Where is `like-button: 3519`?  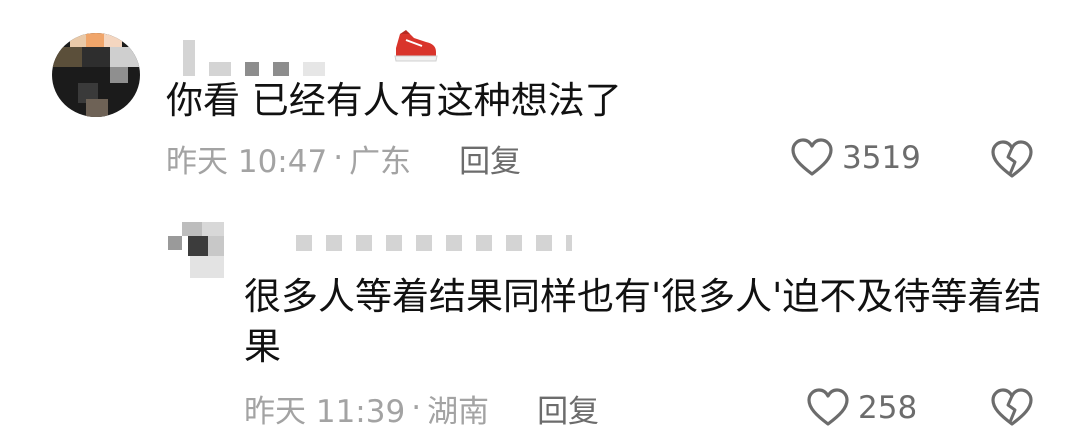
like-button: 3519 is located at coordinates (855, 158).